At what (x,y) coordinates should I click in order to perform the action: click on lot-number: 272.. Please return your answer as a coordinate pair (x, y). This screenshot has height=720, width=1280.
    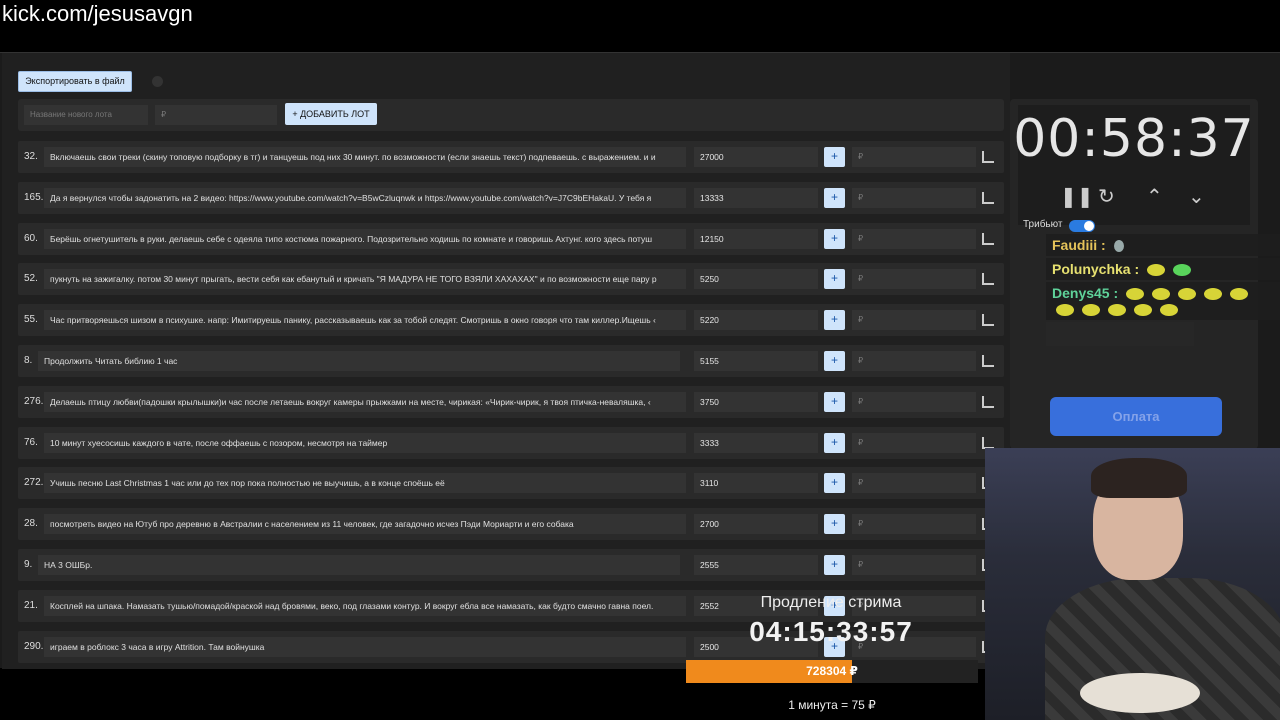
    Looking at the image, I should click on (34, 483).